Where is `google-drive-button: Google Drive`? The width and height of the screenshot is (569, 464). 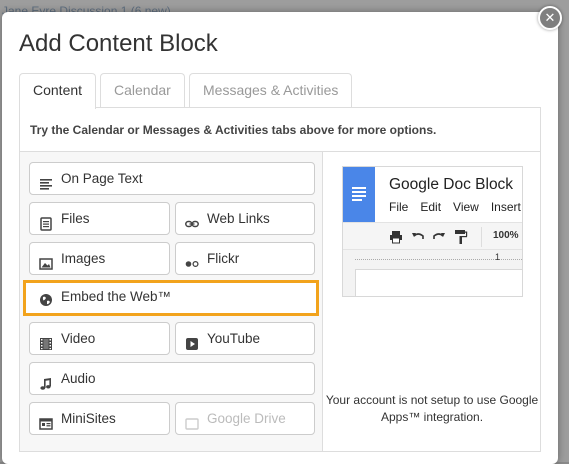
google-drive-button: Google Drive is located at coordinates (245, 418).